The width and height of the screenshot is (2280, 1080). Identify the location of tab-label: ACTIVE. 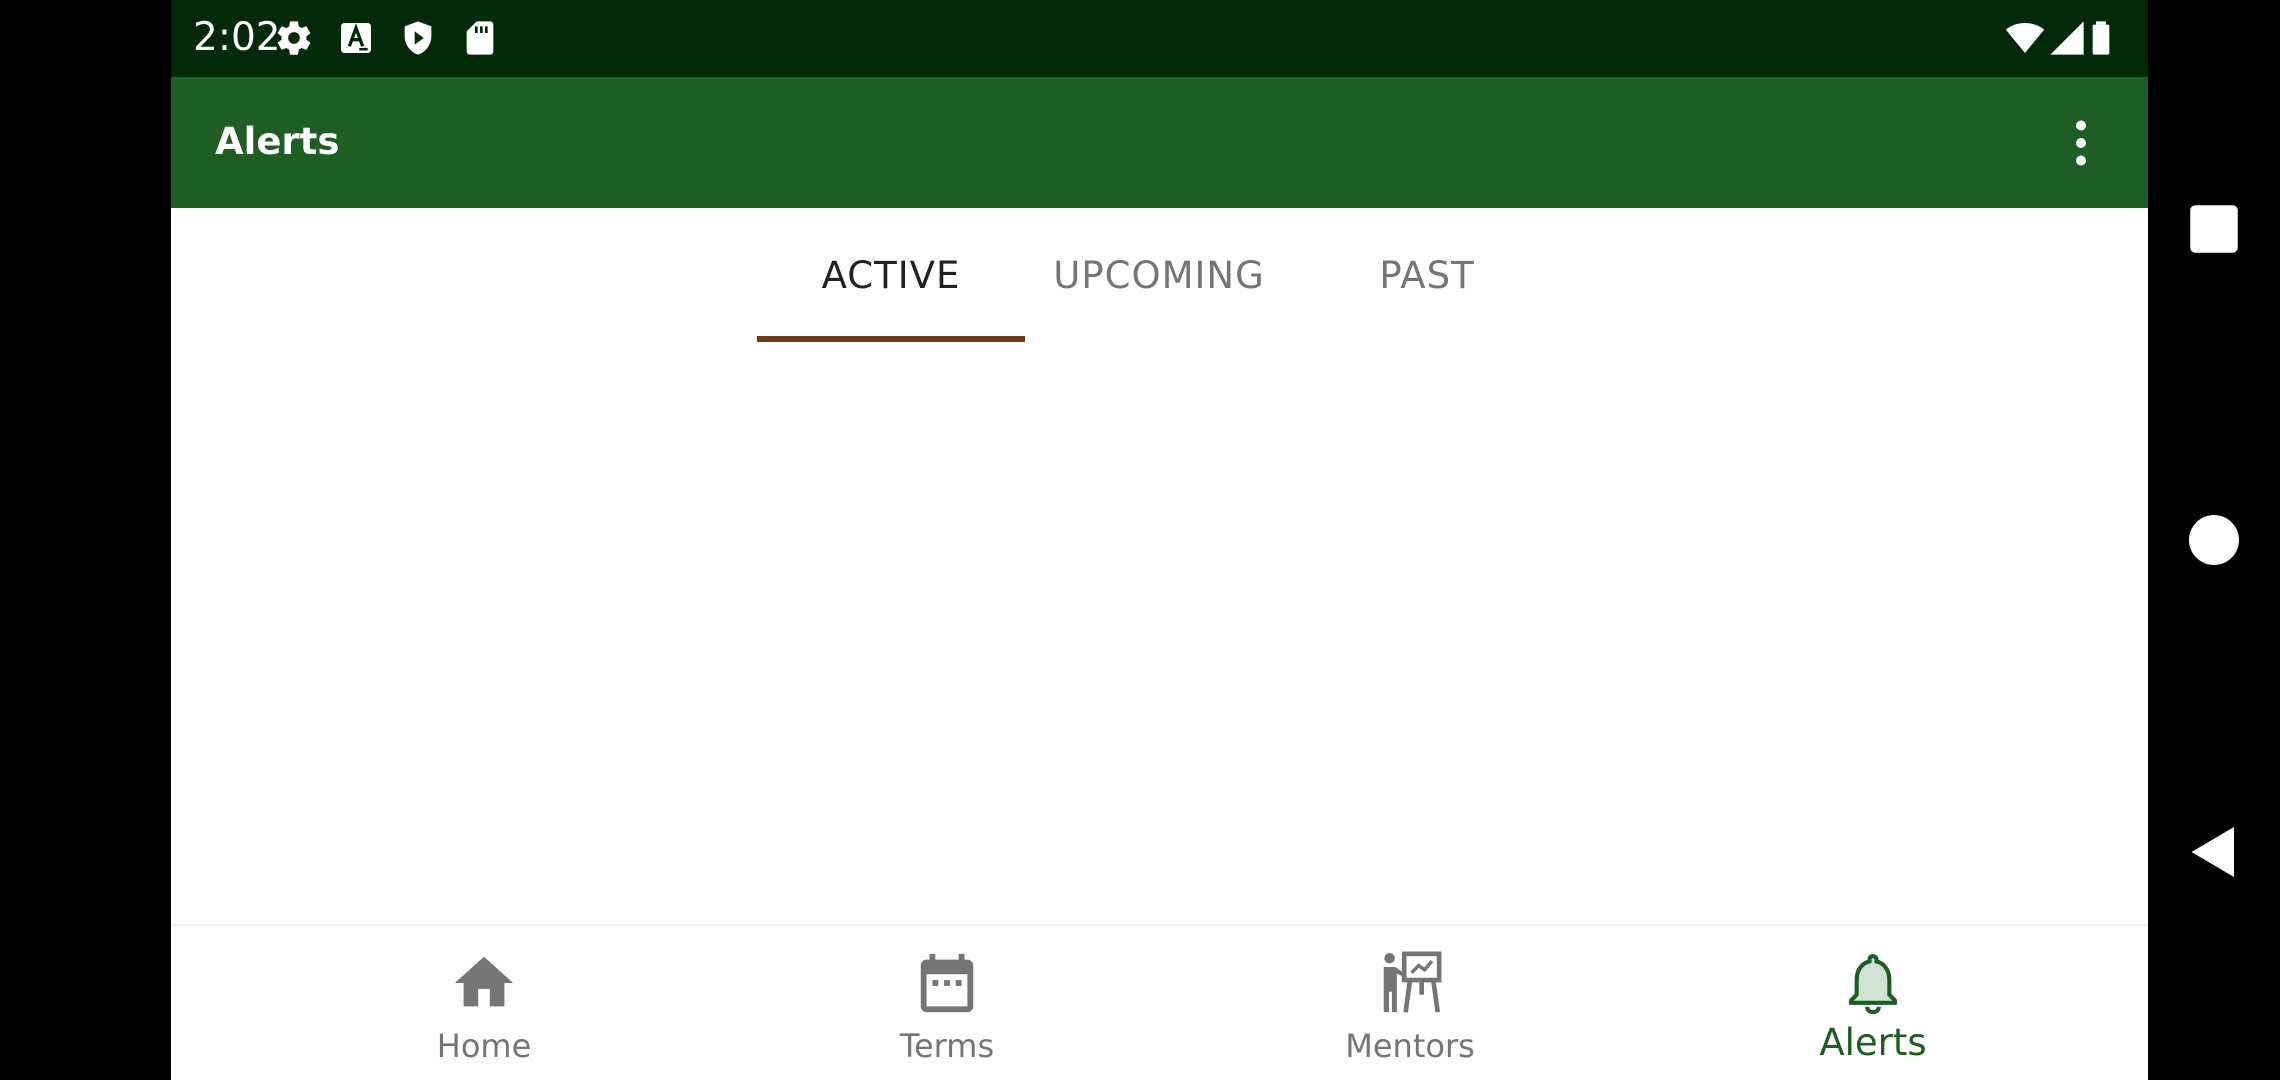
(891, 275).